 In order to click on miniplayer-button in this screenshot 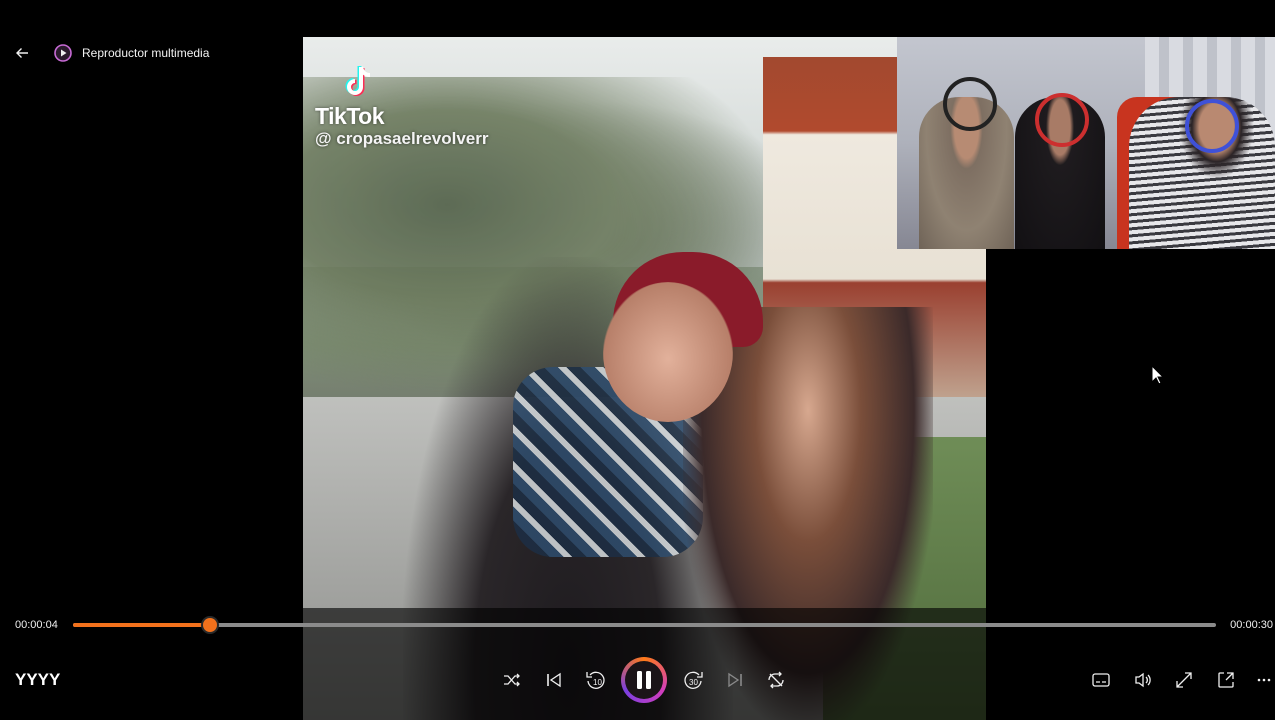, I will do `click(1226, 680)`.